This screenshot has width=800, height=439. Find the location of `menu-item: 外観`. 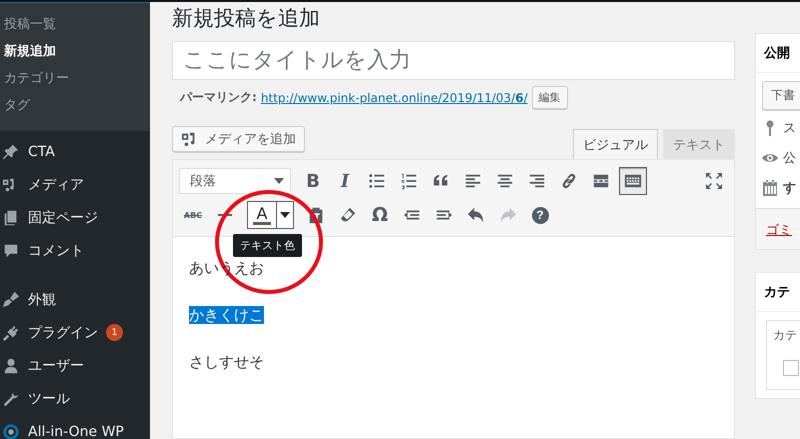

menu-item: 外観 is located at coordinates (42, 299).